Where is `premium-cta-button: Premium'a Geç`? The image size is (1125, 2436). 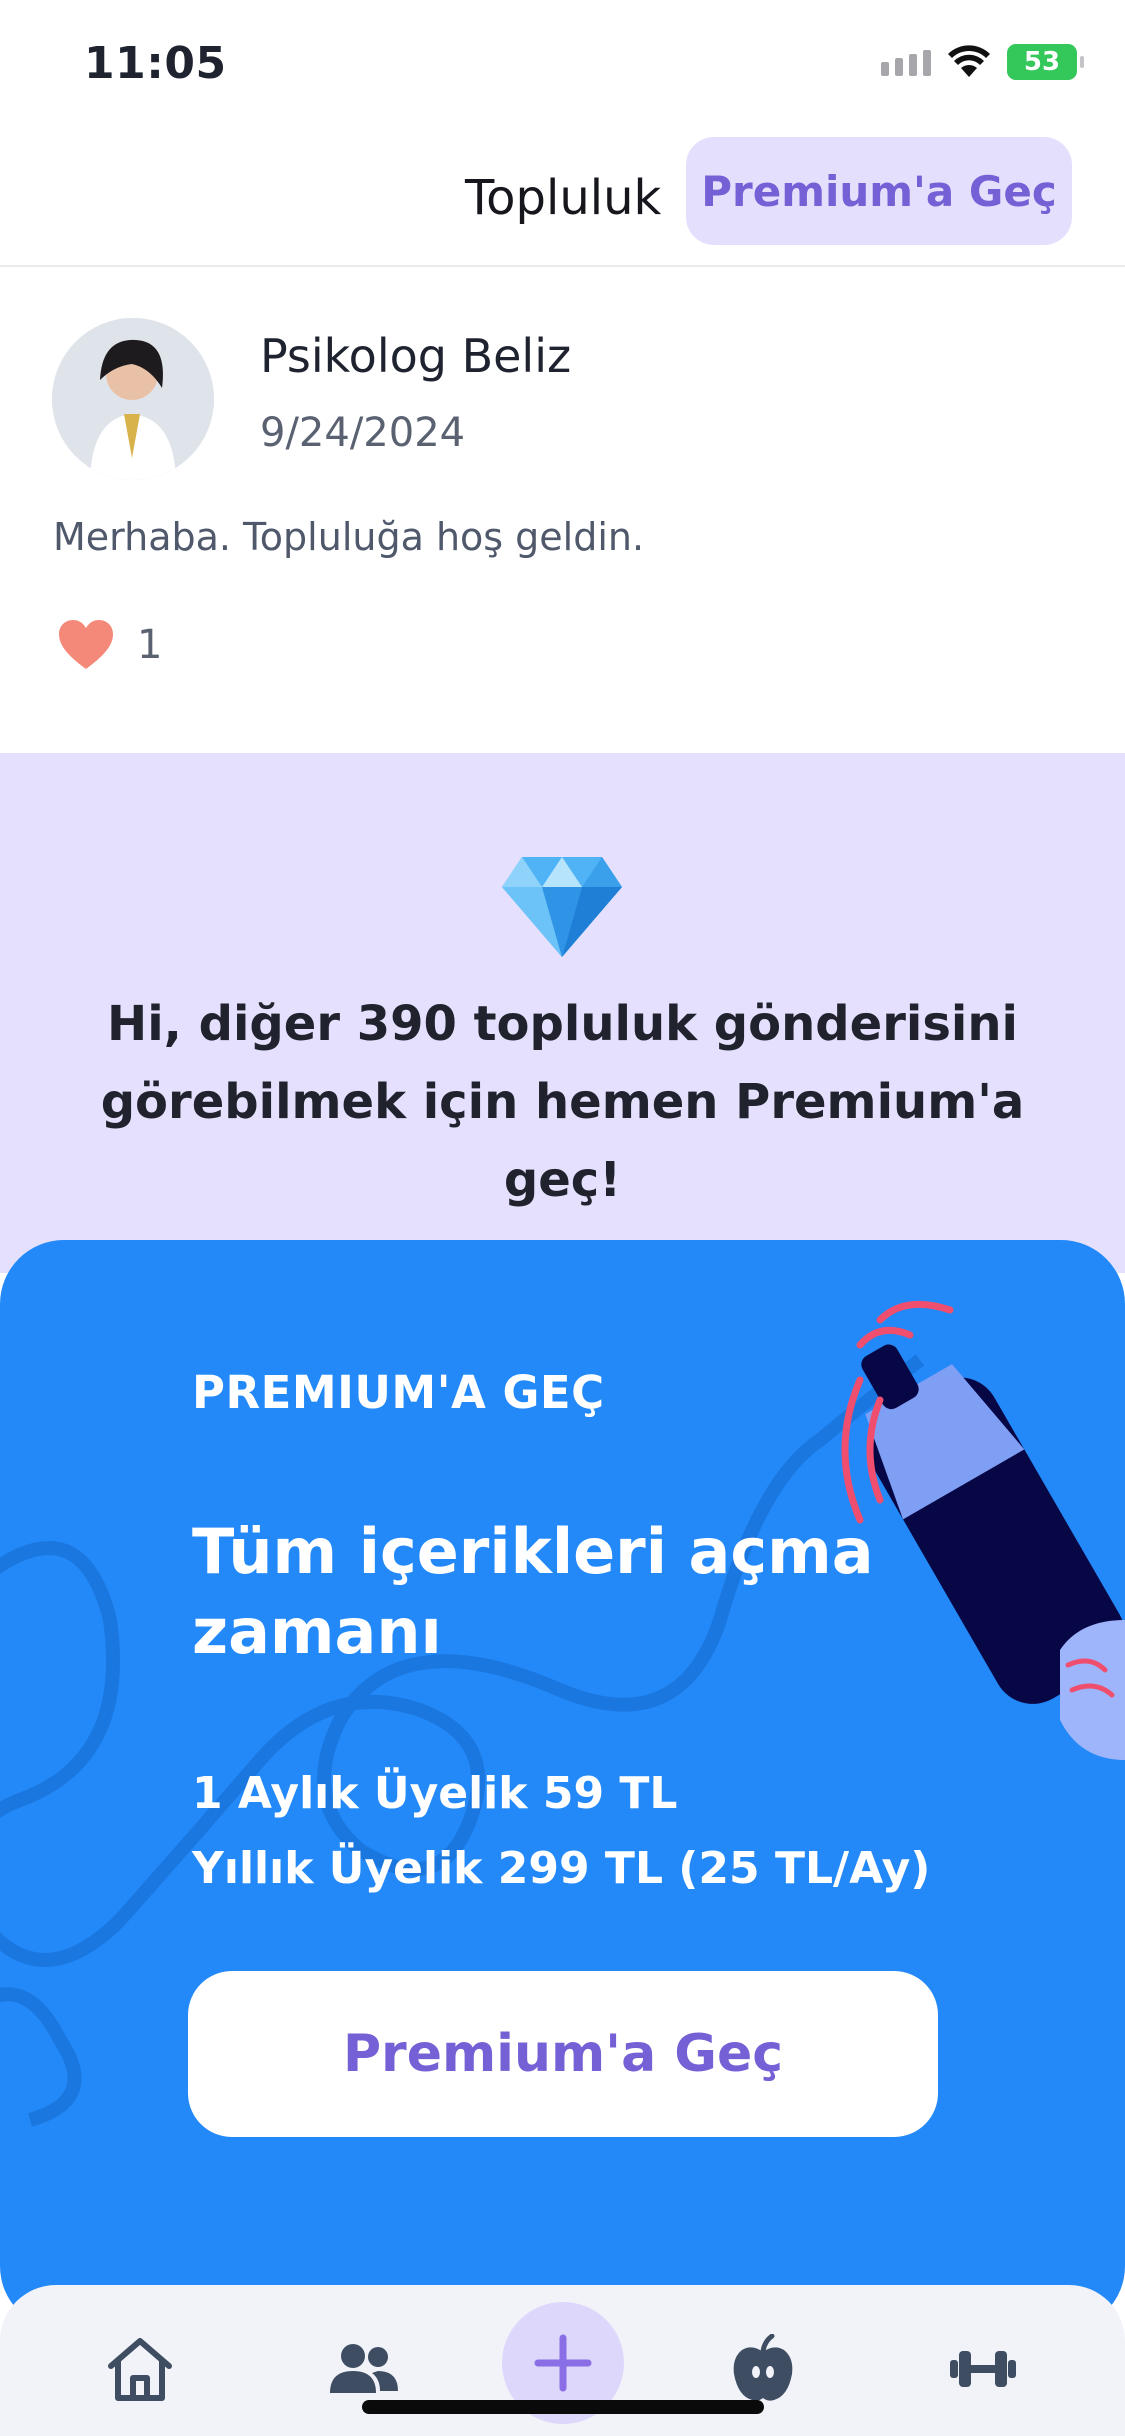
premium-cta-button: Premium'a Geç is located at coordinates (563, 2054).